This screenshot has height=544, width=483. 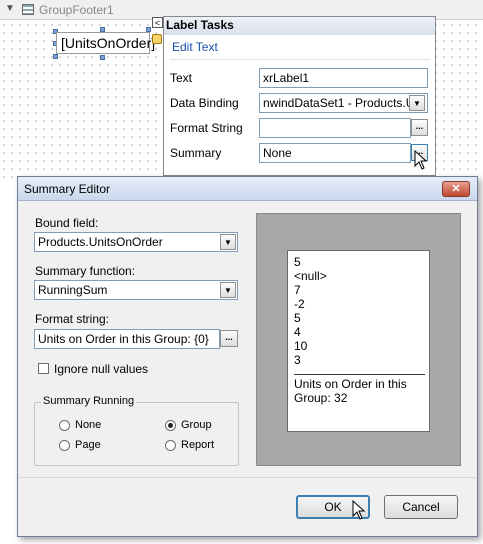 I want to click on cancel-button: Cancel, so click(x=421, y=507).